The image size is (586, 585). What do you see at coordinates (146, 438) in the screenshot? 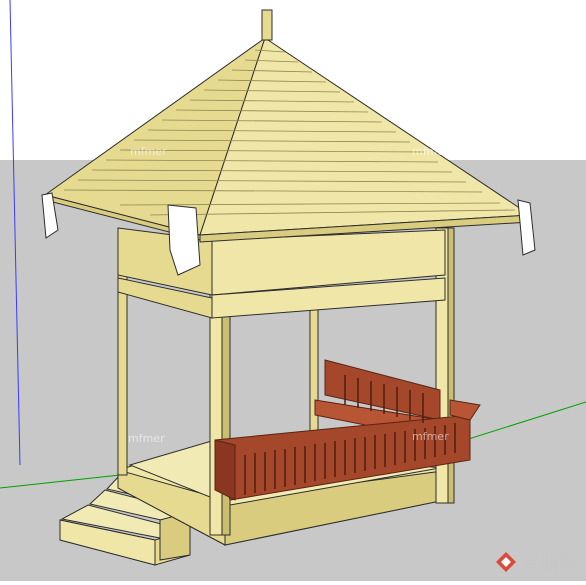
I see `watermark-bottom-left: mfmer` at bounding box center [146, 438].